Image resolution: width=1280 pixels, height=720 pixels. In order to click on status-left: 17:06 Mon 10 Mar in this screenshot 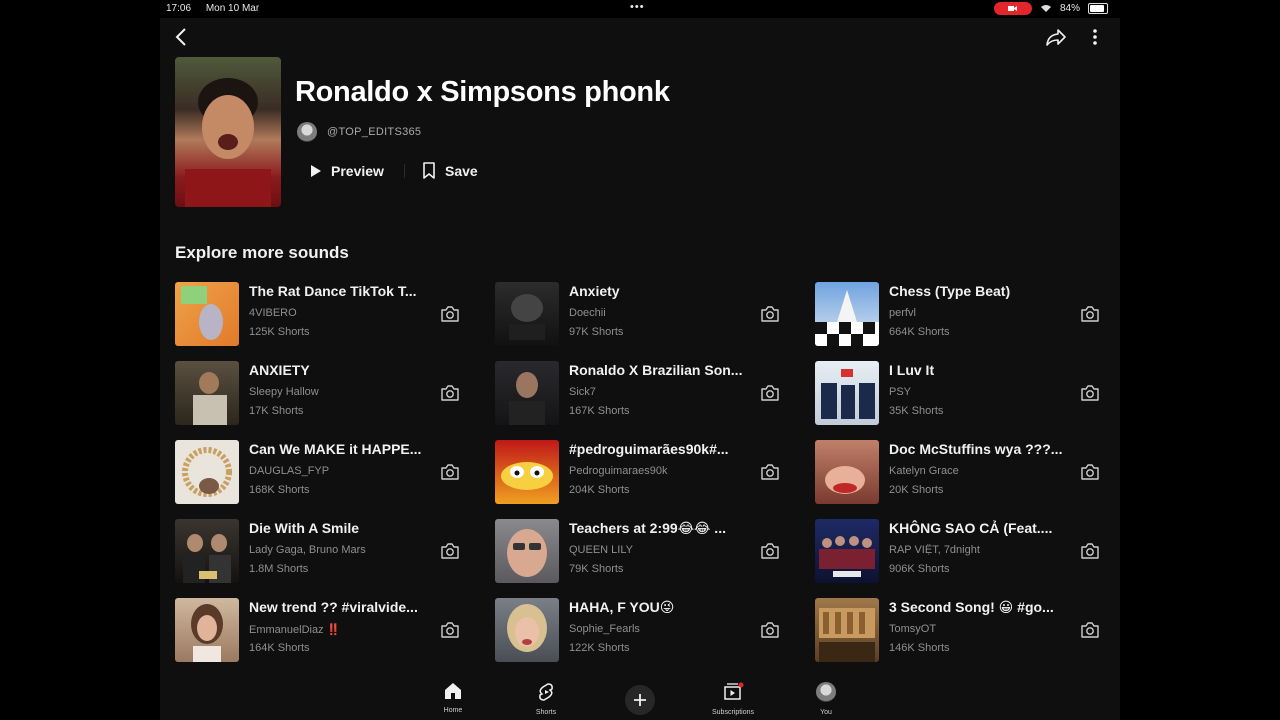, I will do `click(218, 8)`.